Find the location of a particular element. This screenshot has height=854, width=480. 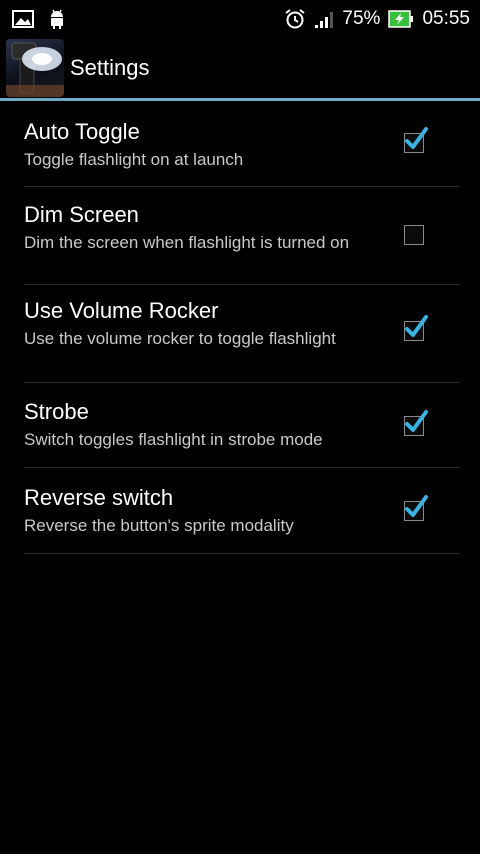

auto-toggle-checkbox is located at coordinates (416, 140).